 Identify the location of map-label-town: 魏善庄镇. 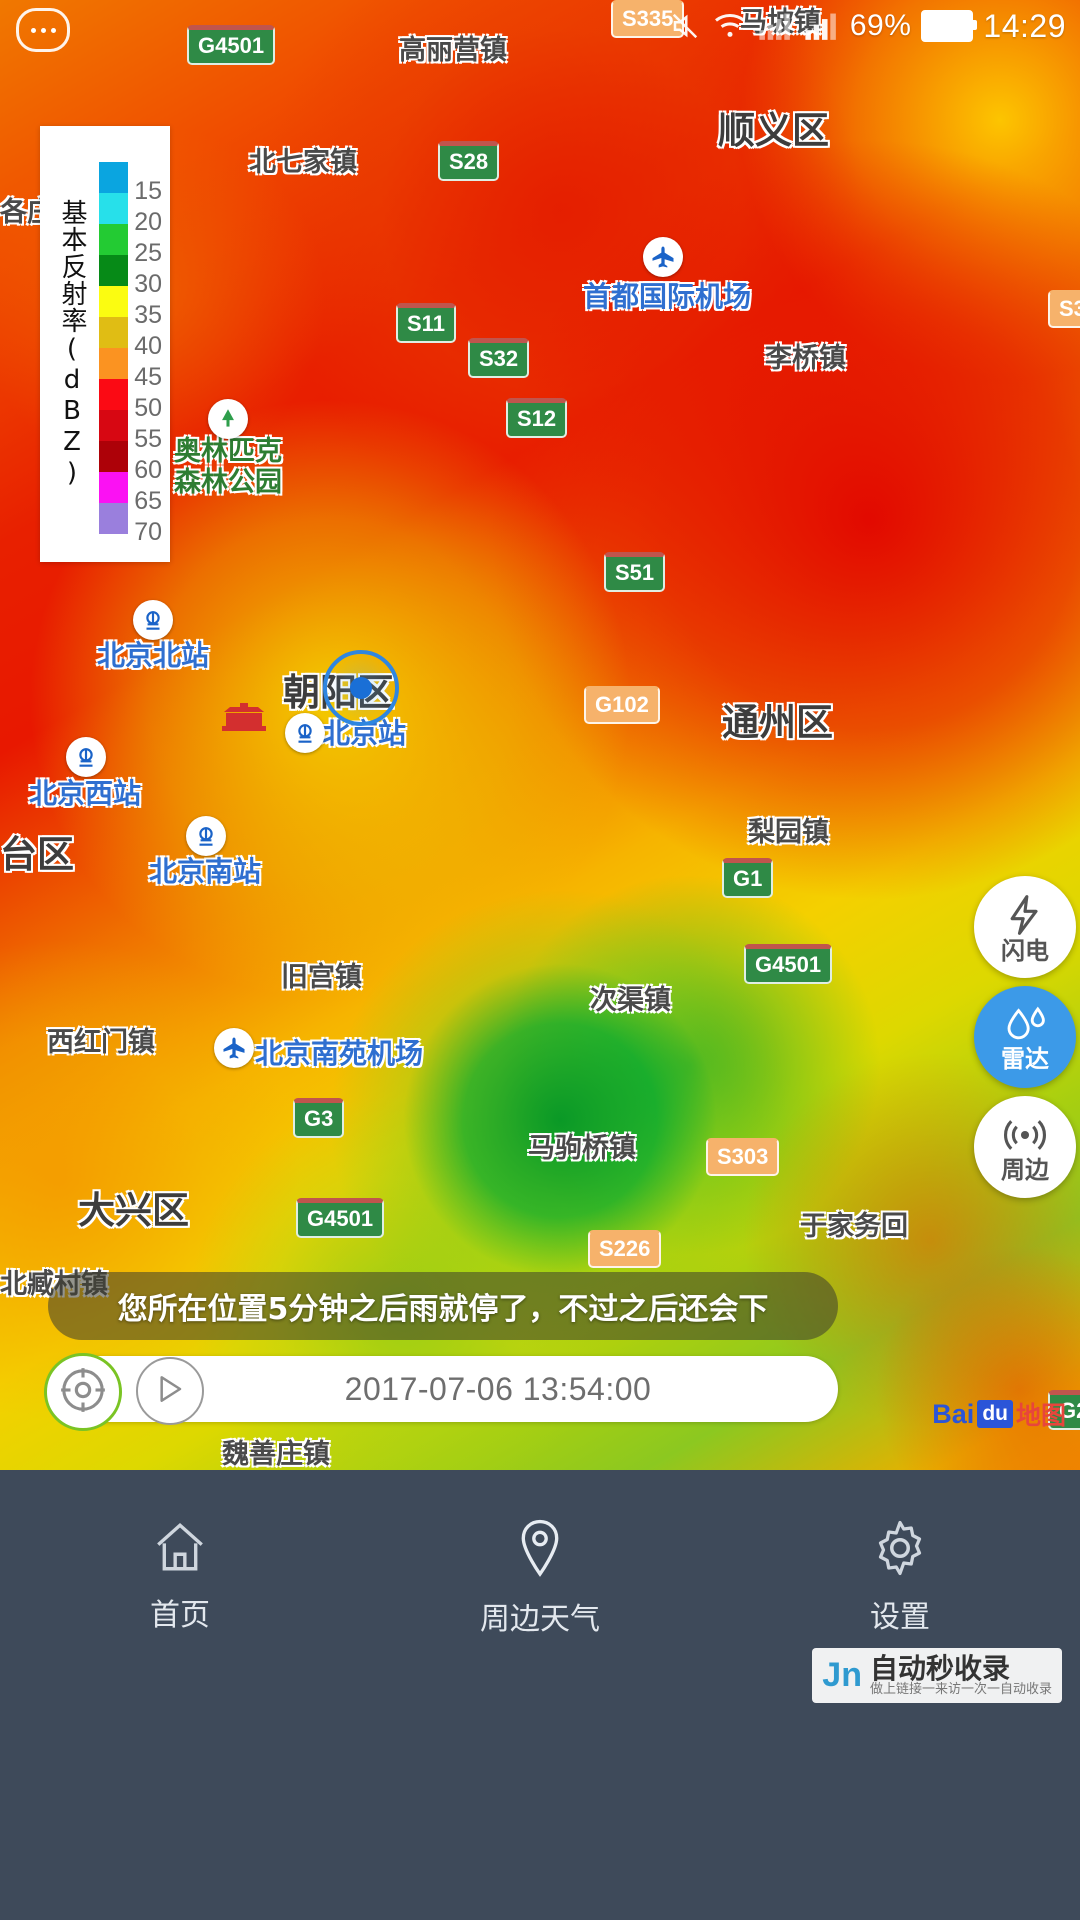
(276, 1451).